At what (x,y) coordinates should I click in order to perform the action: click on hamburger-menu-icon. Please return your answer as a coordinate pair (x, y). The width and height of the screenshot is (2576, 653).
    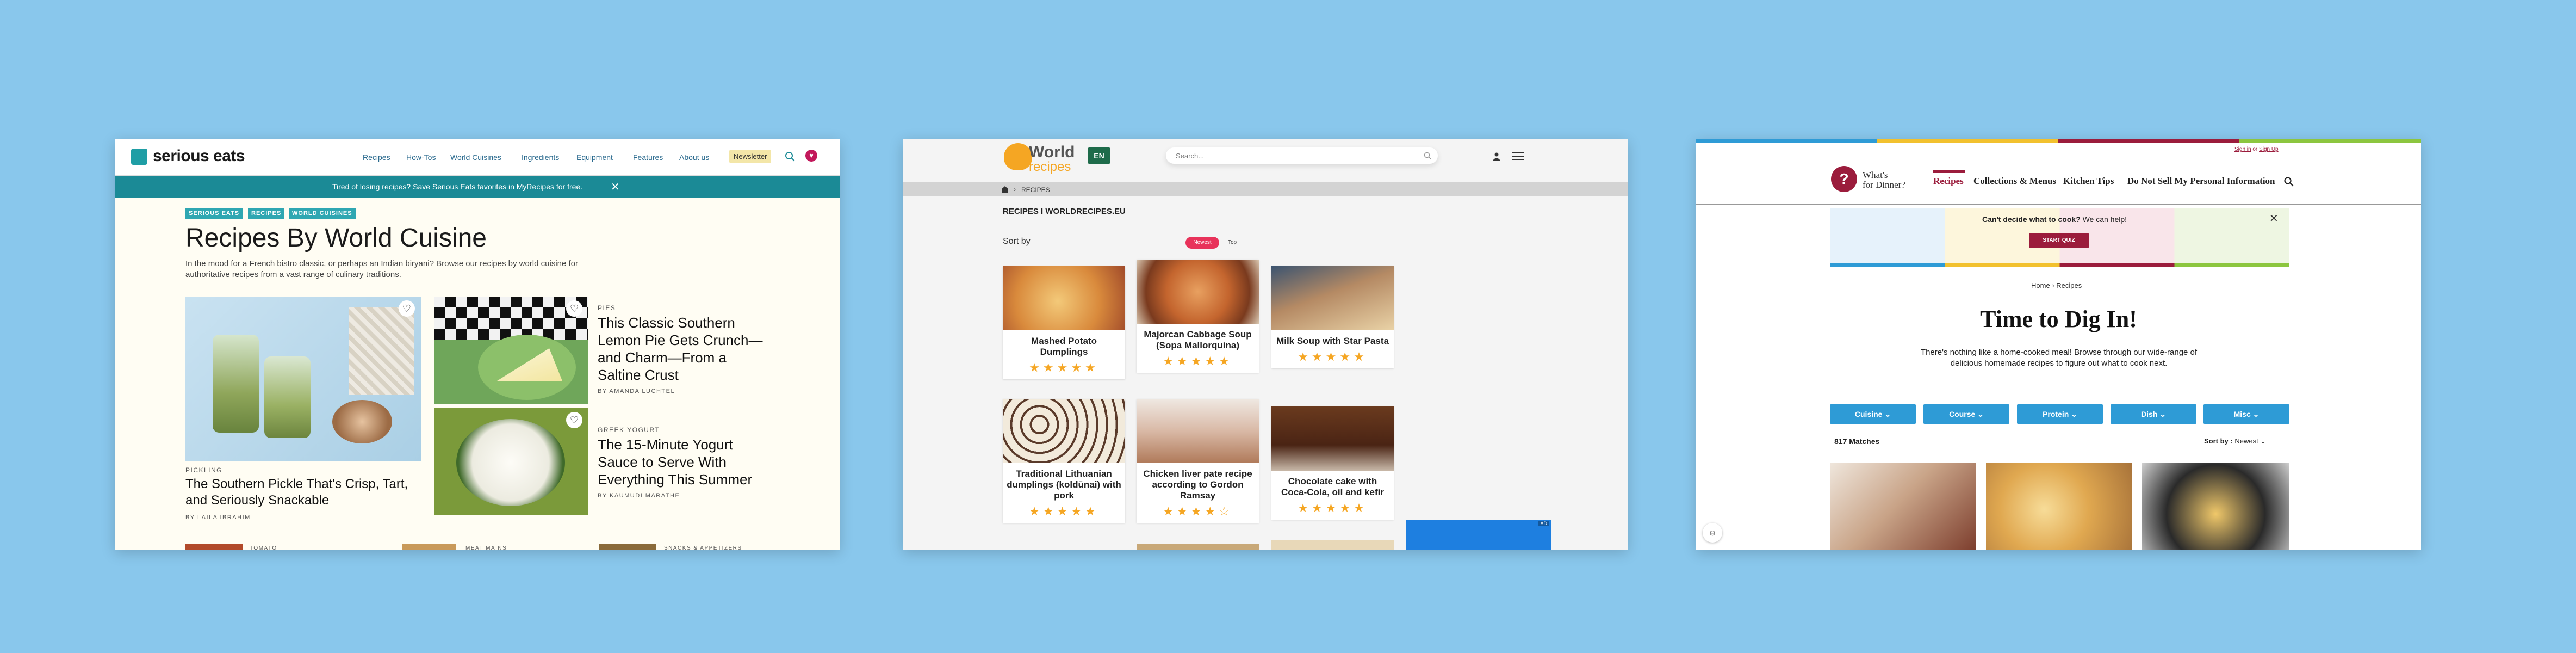
    Looking at the image, I should click on (1518, 156).